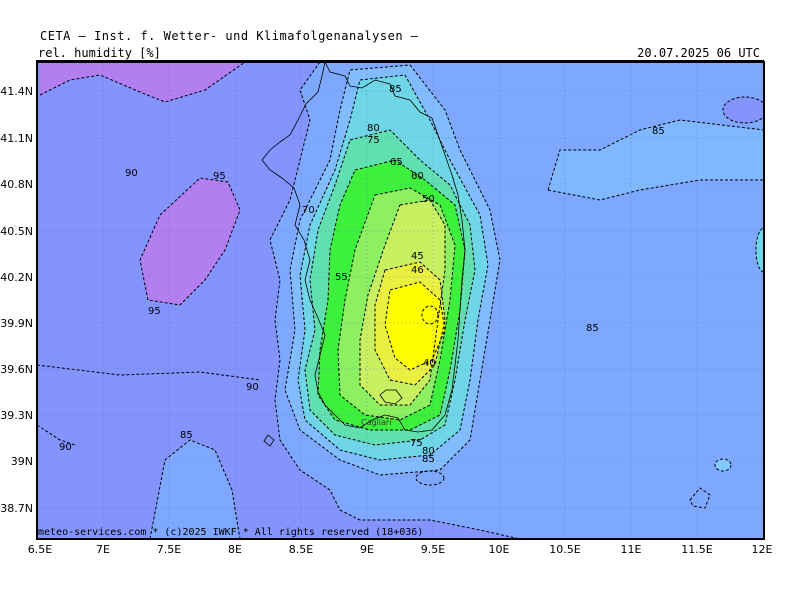 This screenshot has width=800, height=600. I want to click on lon-label: 10E, so click(499, 549).